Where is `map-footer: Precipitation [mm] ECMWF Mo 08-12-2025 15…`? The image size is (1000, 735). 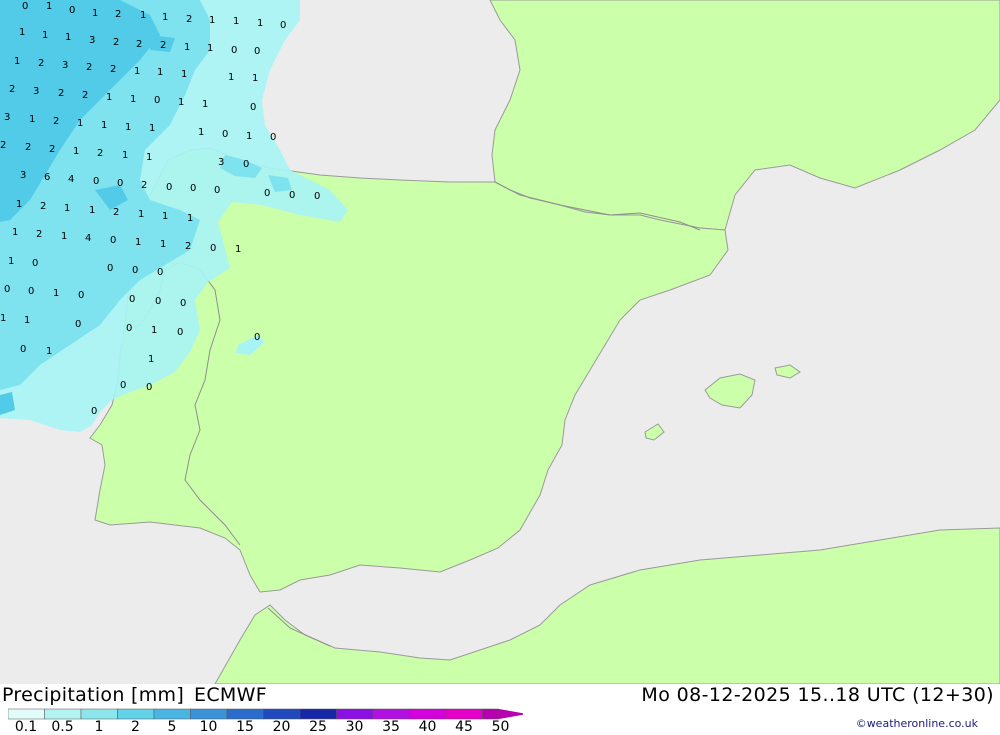 map-footer: Precipitation [mm] ECMWF Mo 08-12-2025 15… is located at coordinates (500, 709).